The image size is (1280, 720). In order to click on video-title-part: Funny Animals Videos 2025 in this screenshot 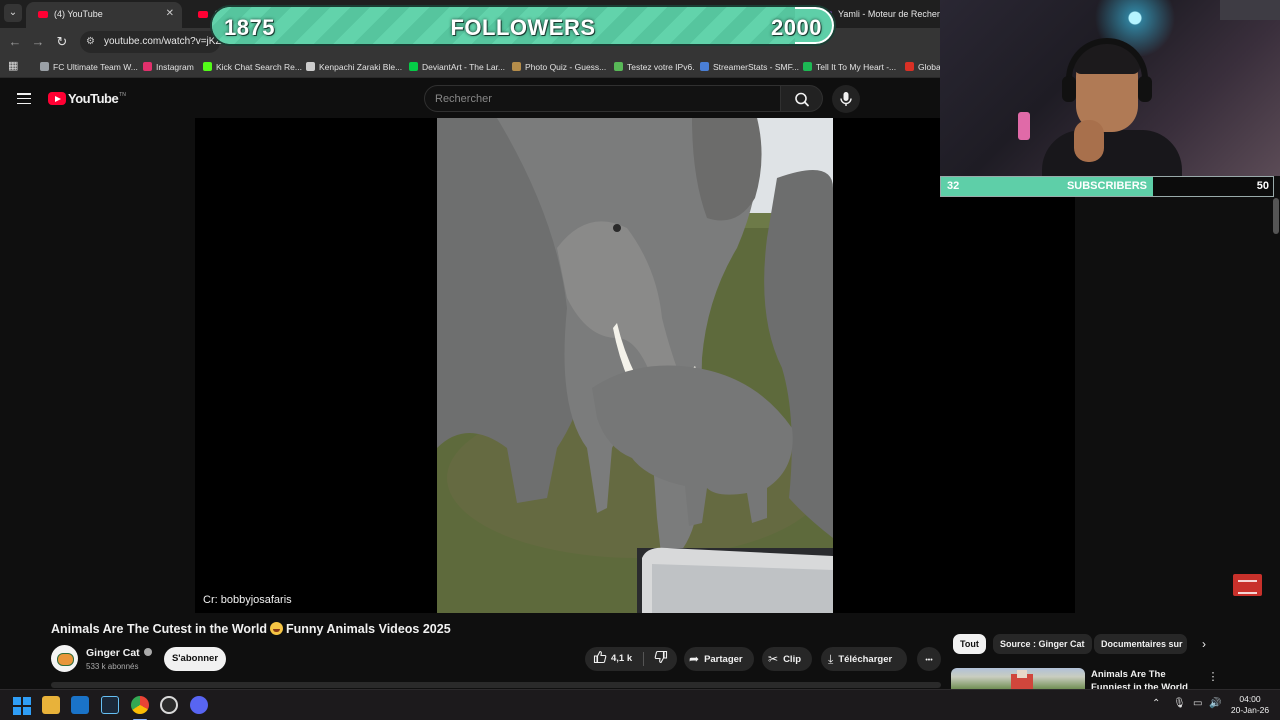, I will do `click(368, 629)`.